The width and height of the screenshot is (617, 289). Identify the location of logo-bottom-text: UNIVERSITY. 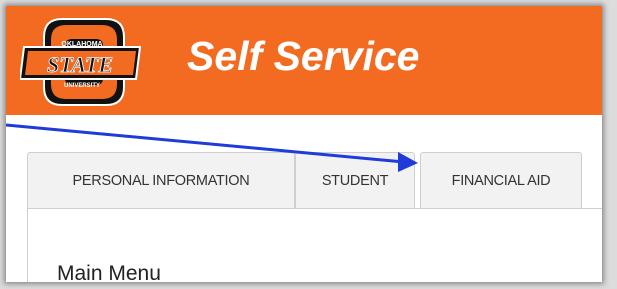
(82, 86).